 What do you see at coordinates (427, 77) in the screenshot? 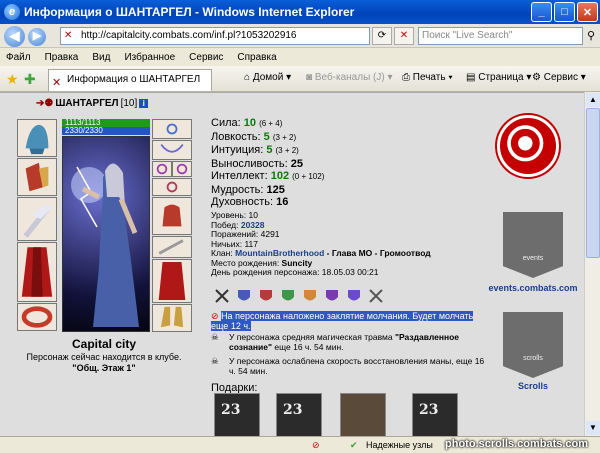
I see `print-button: ⎙ Печать ▾` at bounding box center [427, 77].